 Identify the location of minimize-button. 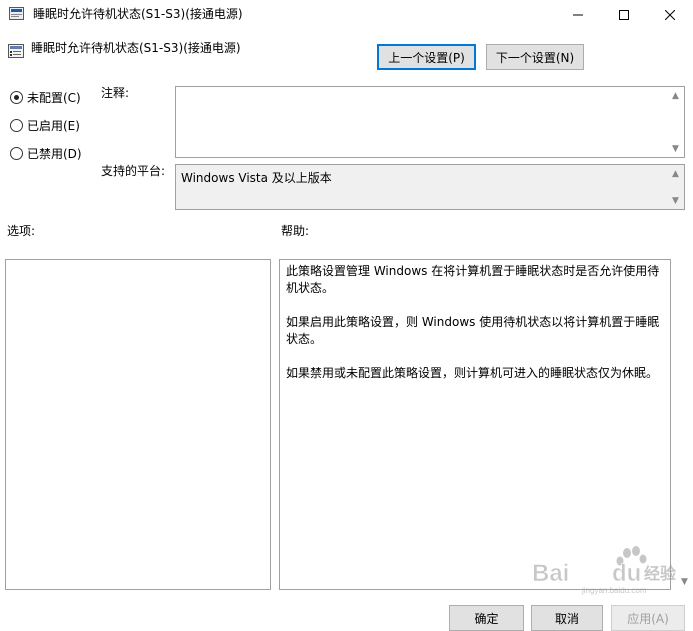
(578, 15).